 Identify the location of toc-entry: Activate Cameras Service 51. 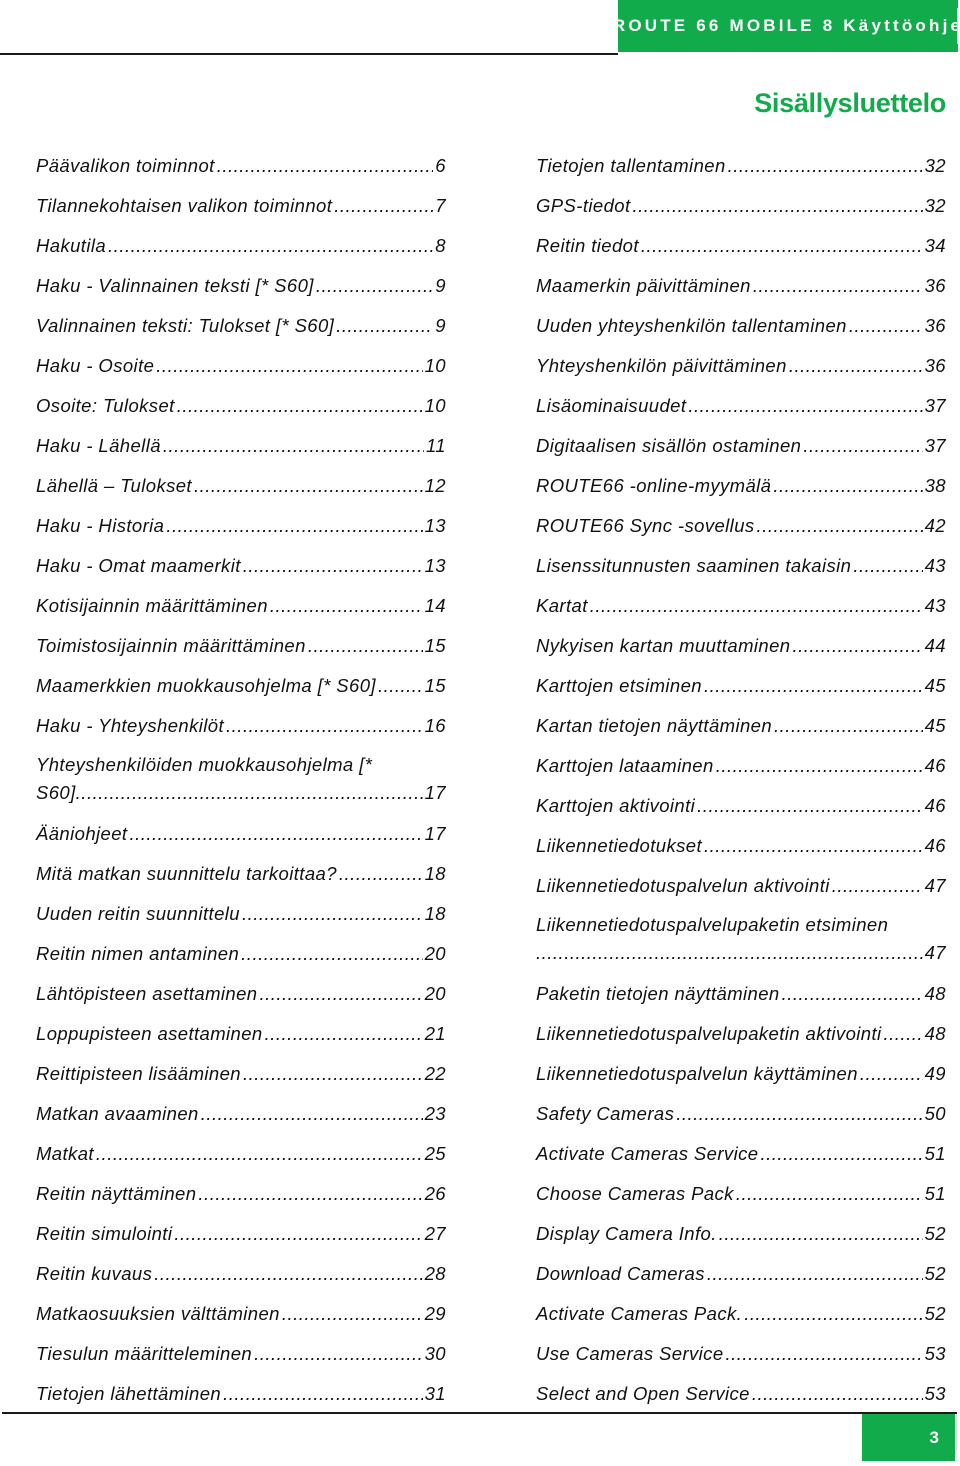
(741, 1154).